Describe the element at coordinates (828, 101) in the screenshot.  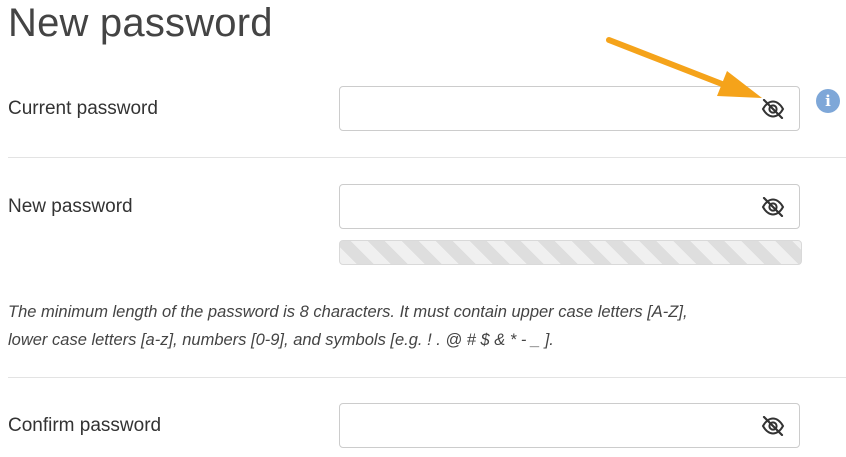
I see `info-icon: i` at that location.